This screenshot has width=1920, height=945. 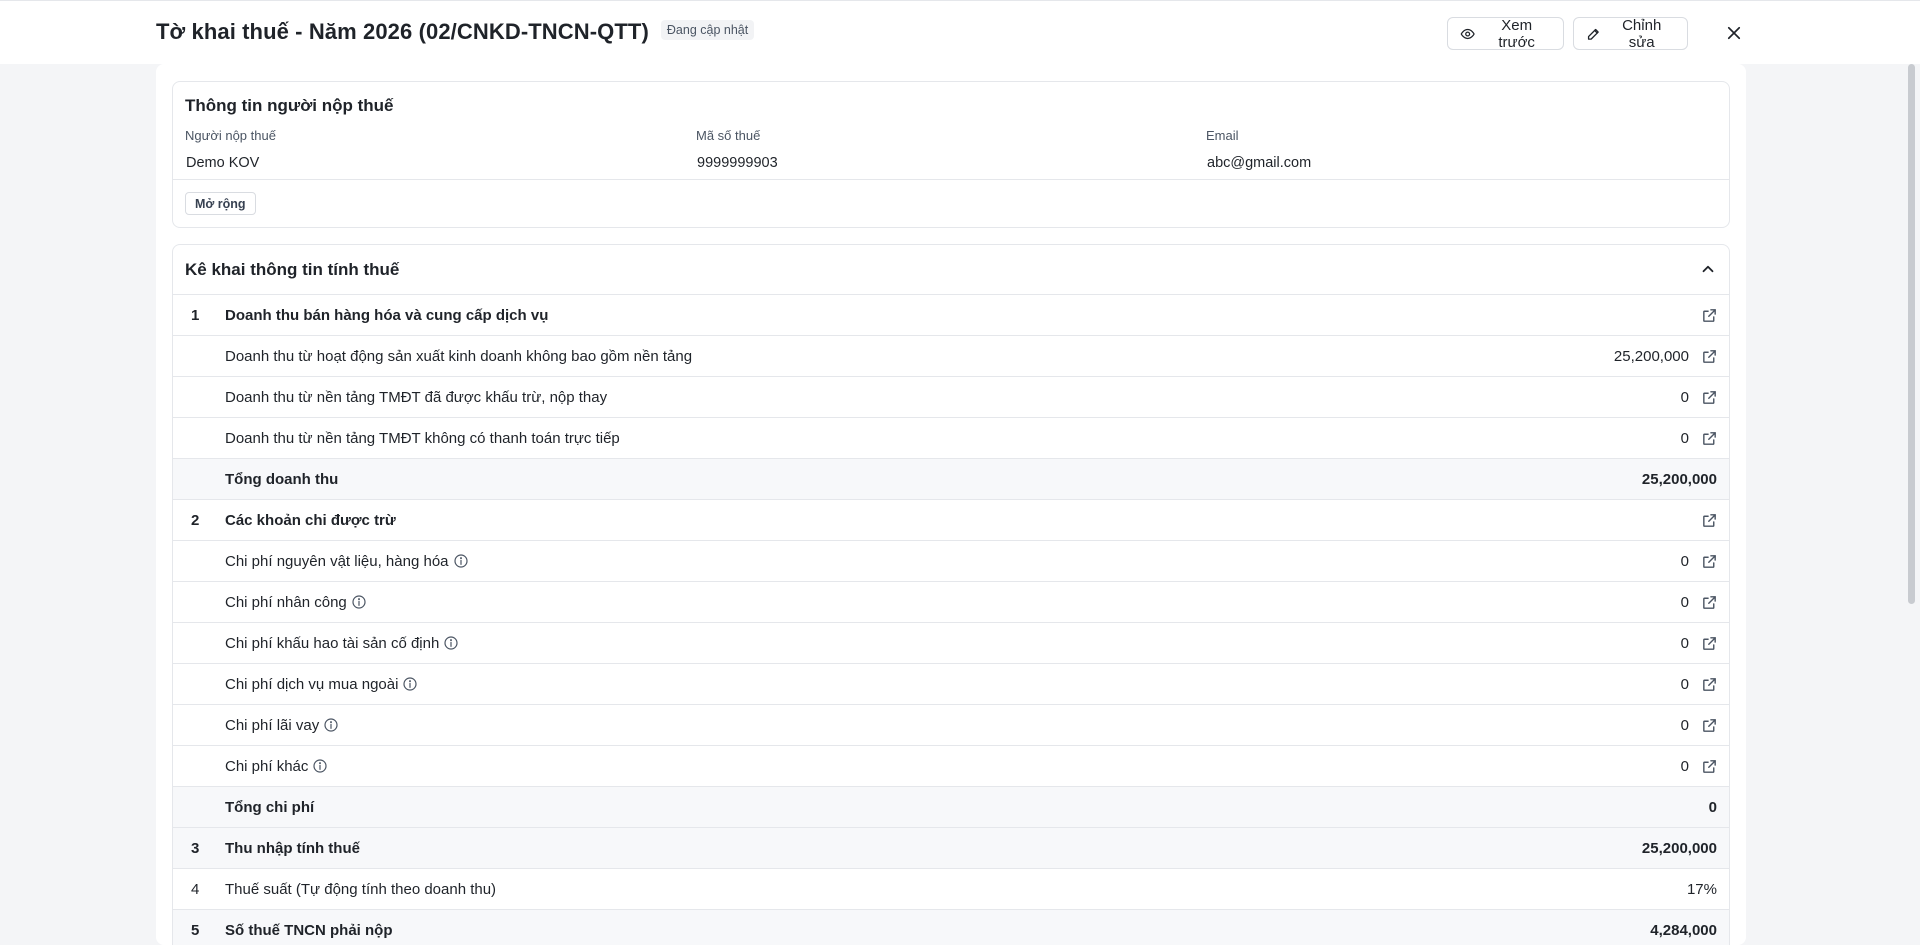 What do you see at coordinates (342, 643) in the screenshot?
I see `row-label-wrap: Chi phí khấu hao tài sản cố định` at bounding box center [342, 643].